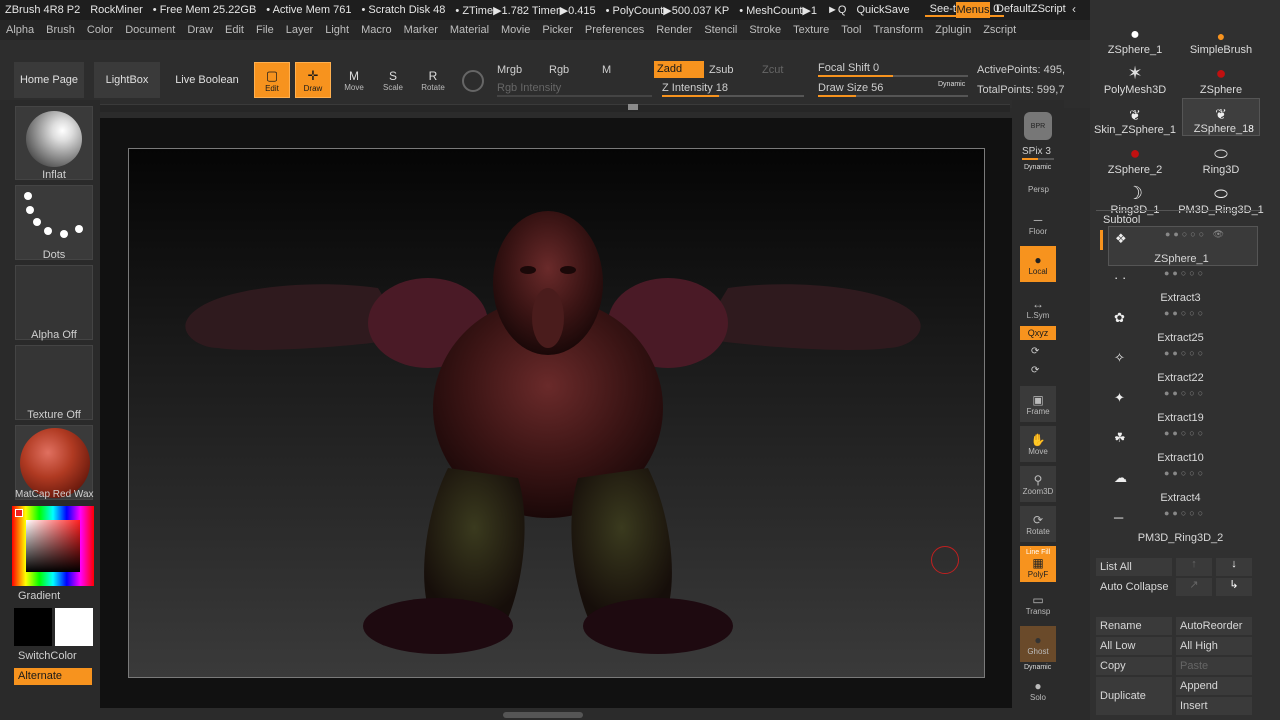  I want to click on auto-collapse-button: Auto Collapse, so click(1134, 587).